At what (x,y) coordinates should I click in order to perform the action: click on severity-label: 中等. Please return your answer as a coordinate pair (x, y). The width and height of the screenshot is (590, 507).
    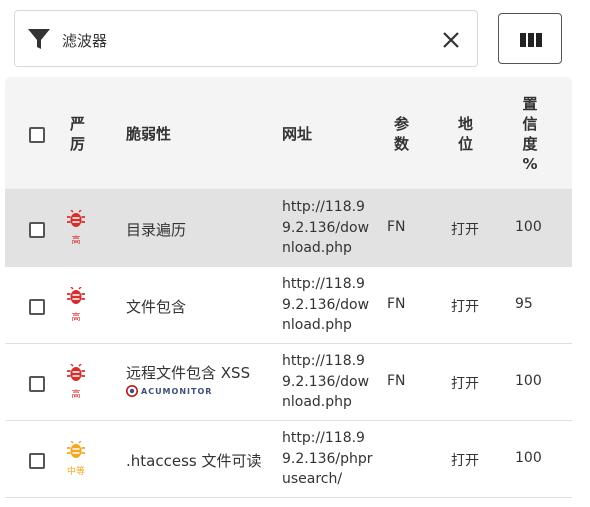
    Looking at the image, I should click on (75, 472).